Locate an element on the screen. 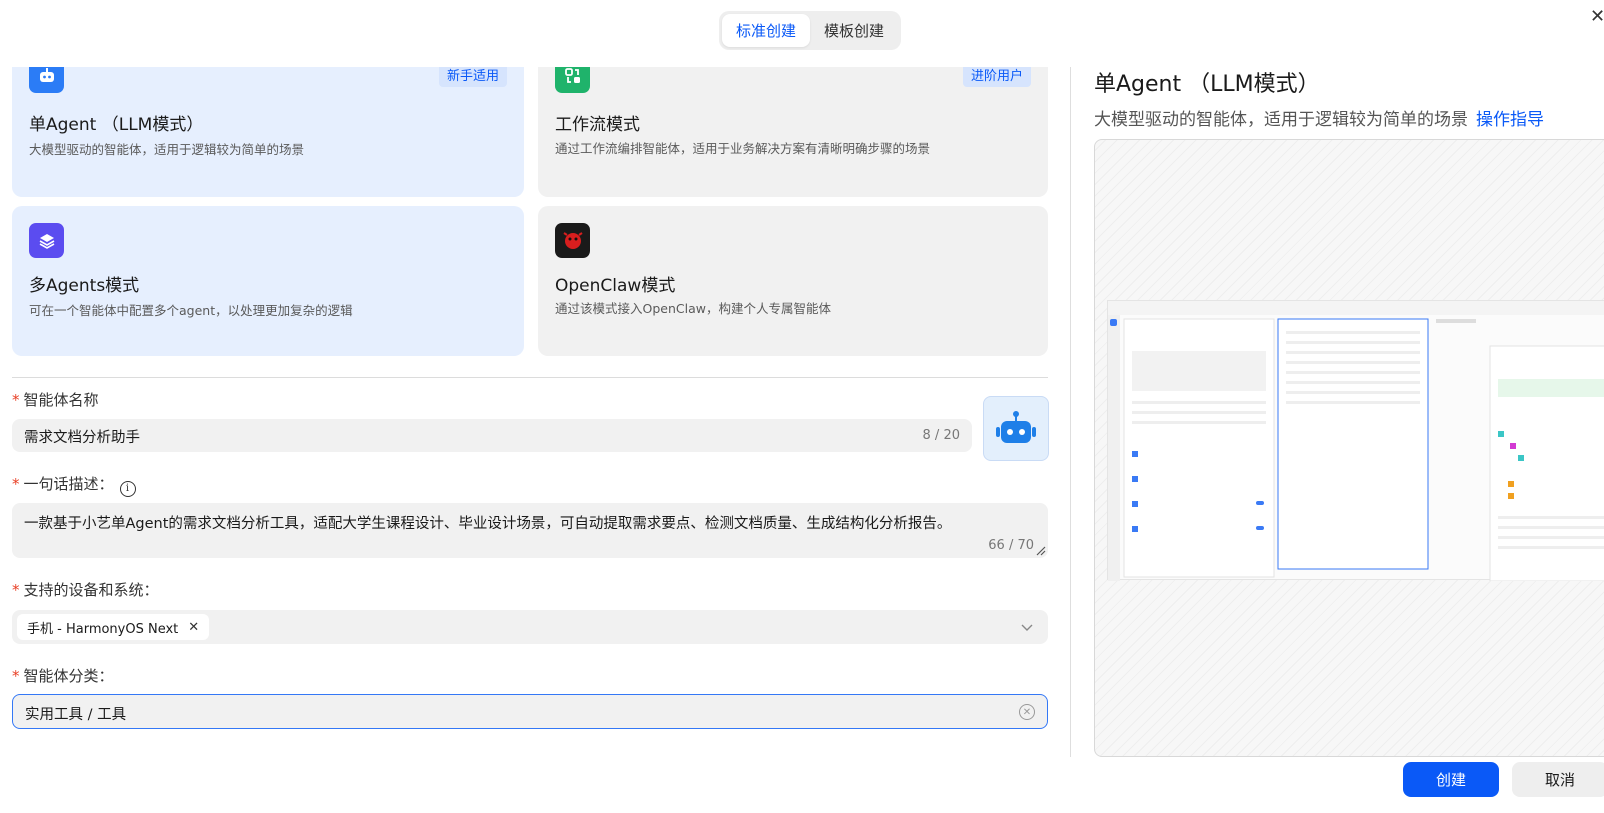 Image resolution: width=1604 pixels, height=813 pixels. resize-handle-icon is located at coordinates (1041, 551).